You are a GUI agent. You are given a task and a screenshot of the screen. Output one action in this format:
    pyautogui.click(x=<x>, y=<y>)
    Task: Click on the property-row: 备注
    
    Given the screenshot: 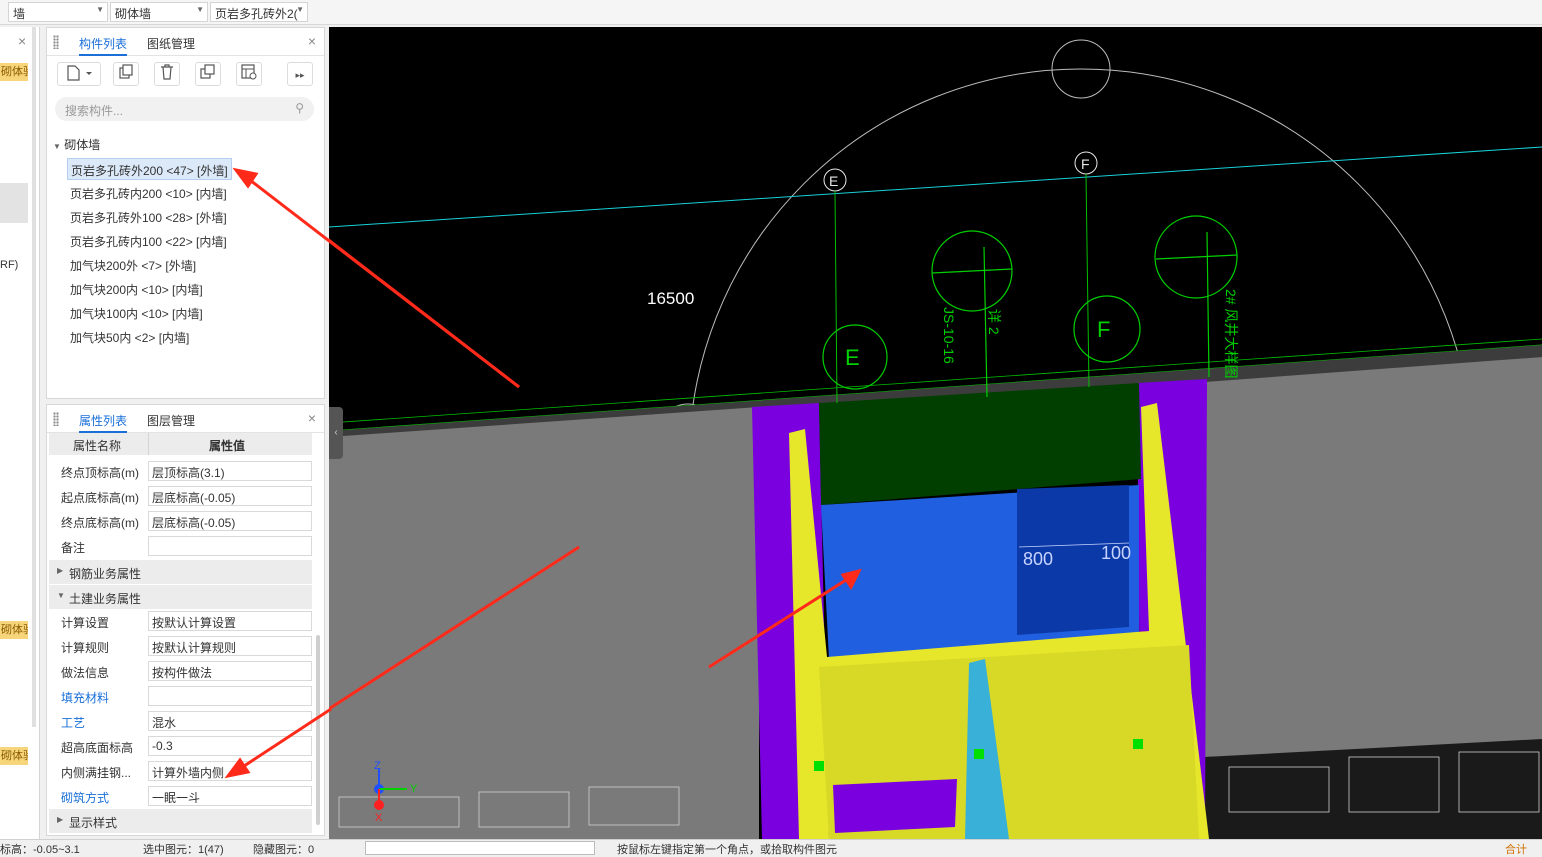 What is the action you would take?
    pyautogui.click(x=180, y=546)
    